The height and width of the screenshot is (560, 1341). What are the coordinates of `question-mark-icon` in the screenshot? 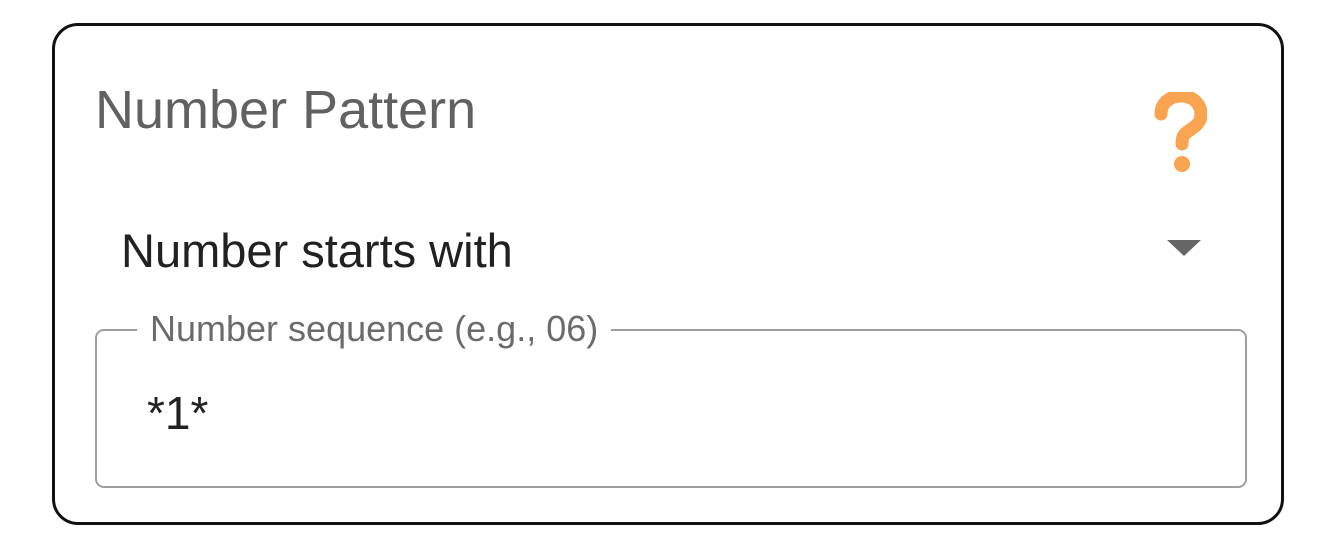 It's located at (1180, 131).